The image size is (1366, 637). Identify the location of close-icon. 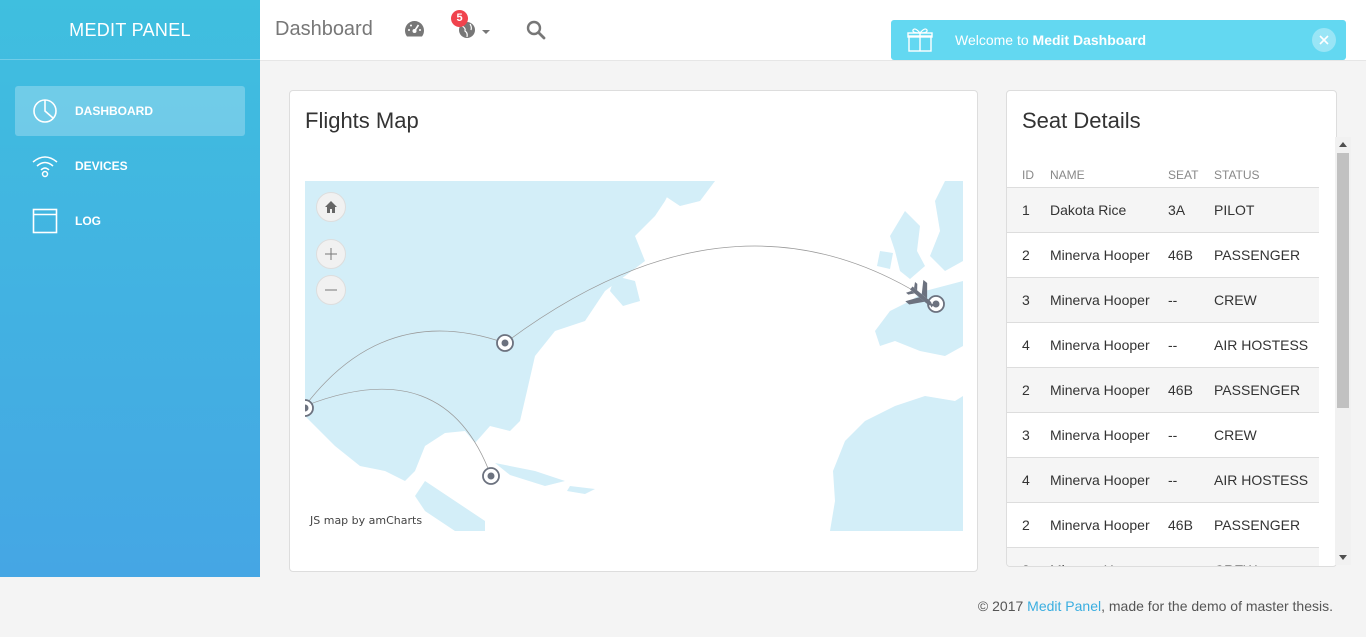
(1324, 40).